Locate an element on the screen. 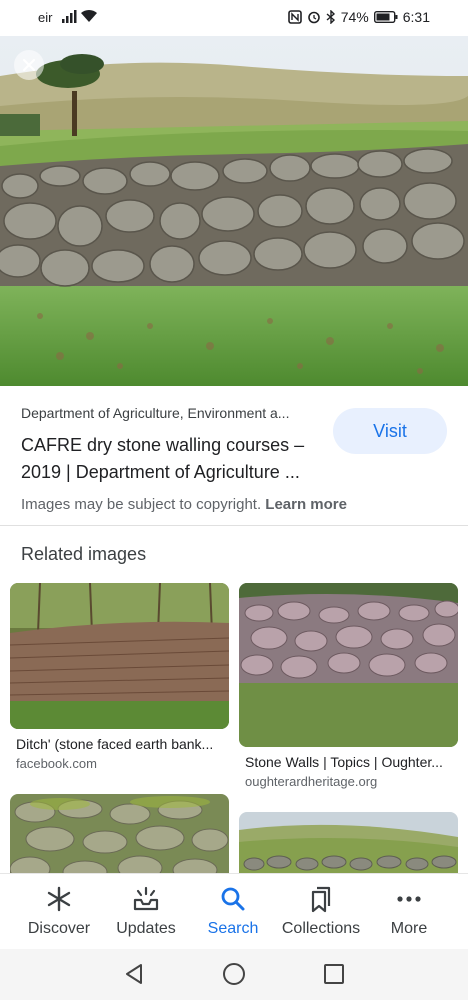  asterisk-icon is located at coordinates (59, 899).